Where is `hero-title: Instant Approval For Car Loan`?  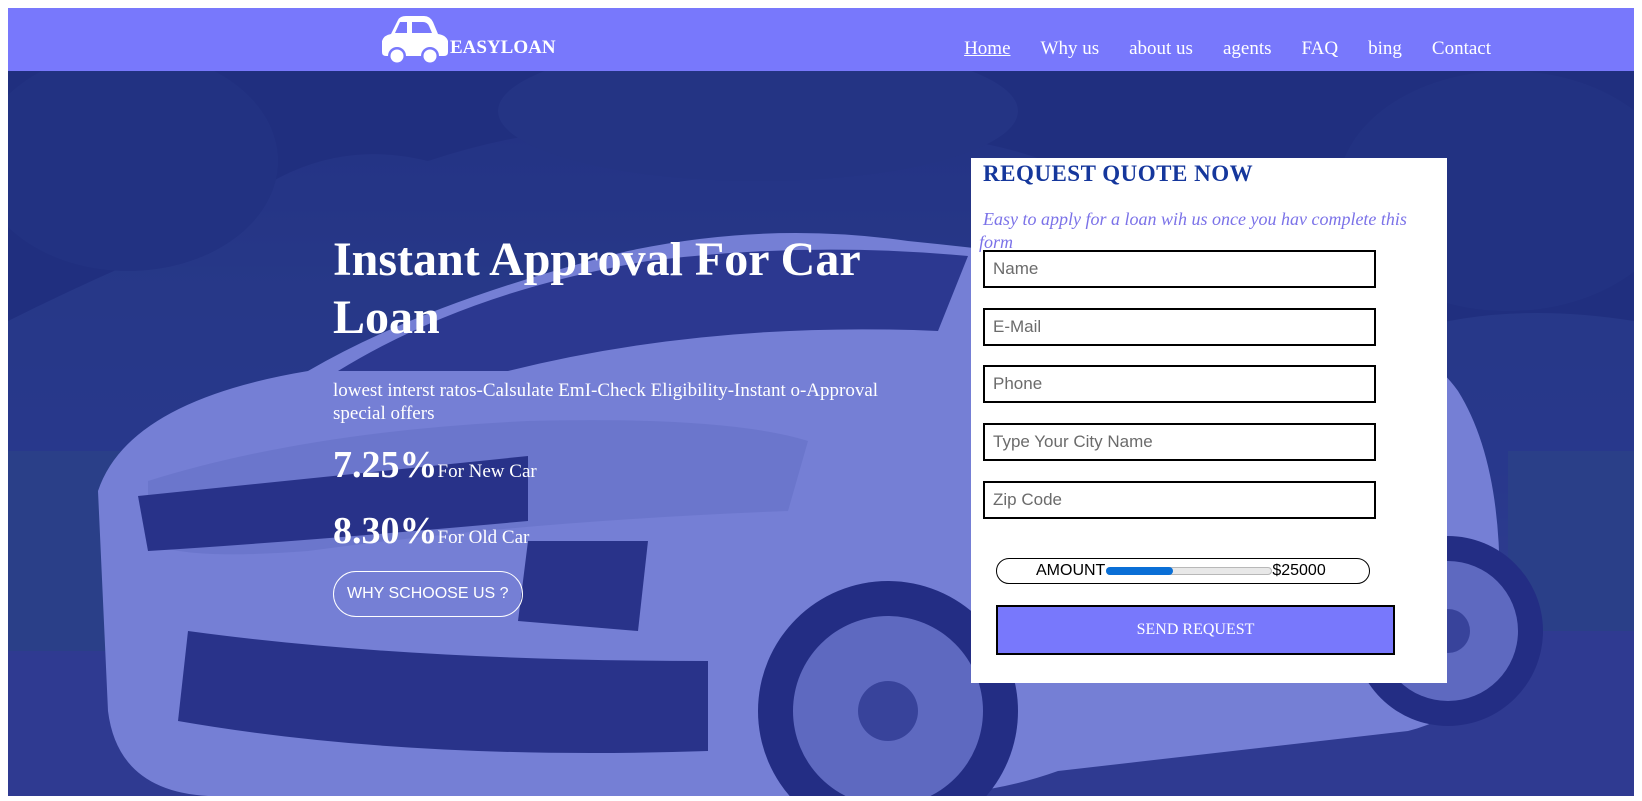 hero-title: Instant Approval For Car Loan is located at coordinates (596, 288).